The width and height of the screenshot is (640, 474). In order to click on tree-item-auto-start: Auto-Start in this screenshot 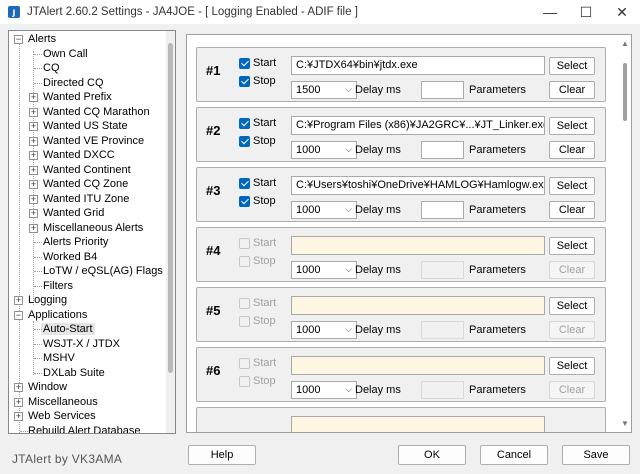, I will do `click(52, 329)`.